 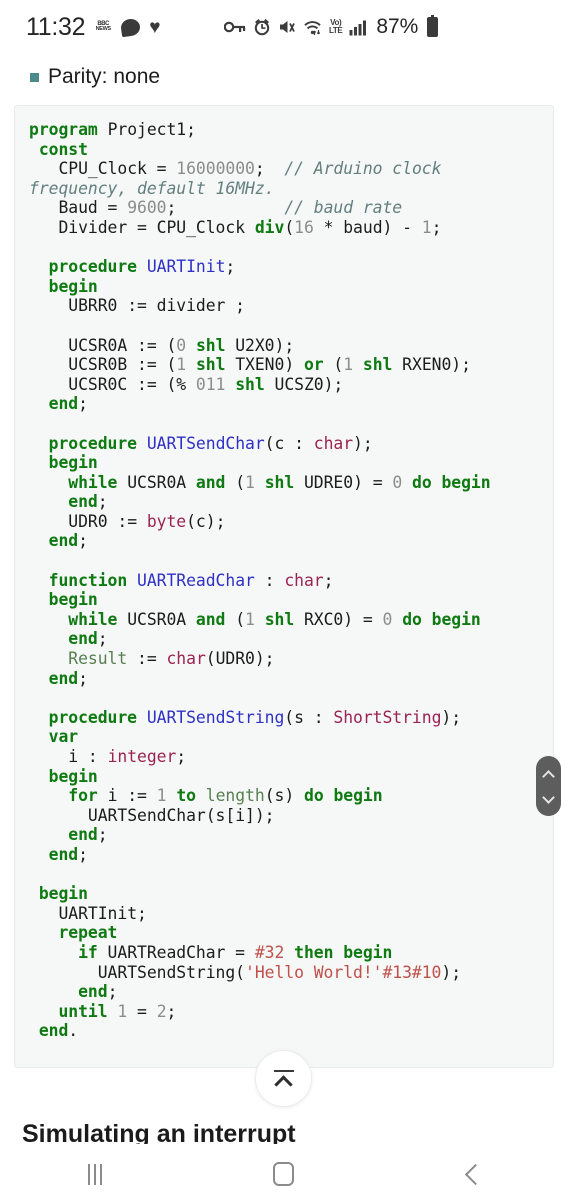 I want to click on nav-recents-button, so click(x=94, y=1174).